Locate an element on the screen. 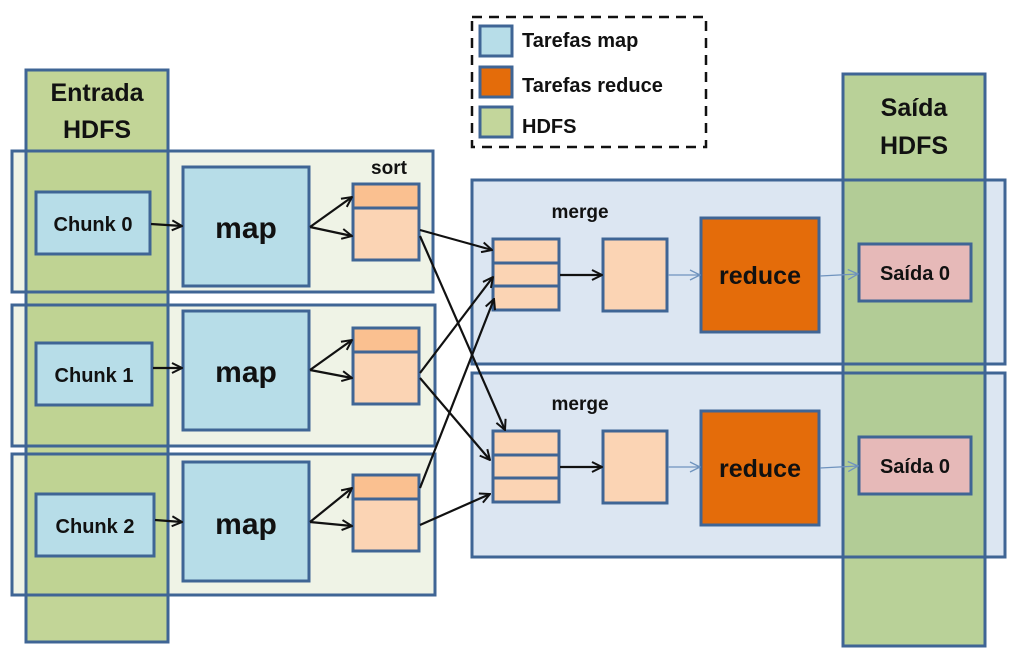  legend-swatch-map is located at coordinates (496, 41).